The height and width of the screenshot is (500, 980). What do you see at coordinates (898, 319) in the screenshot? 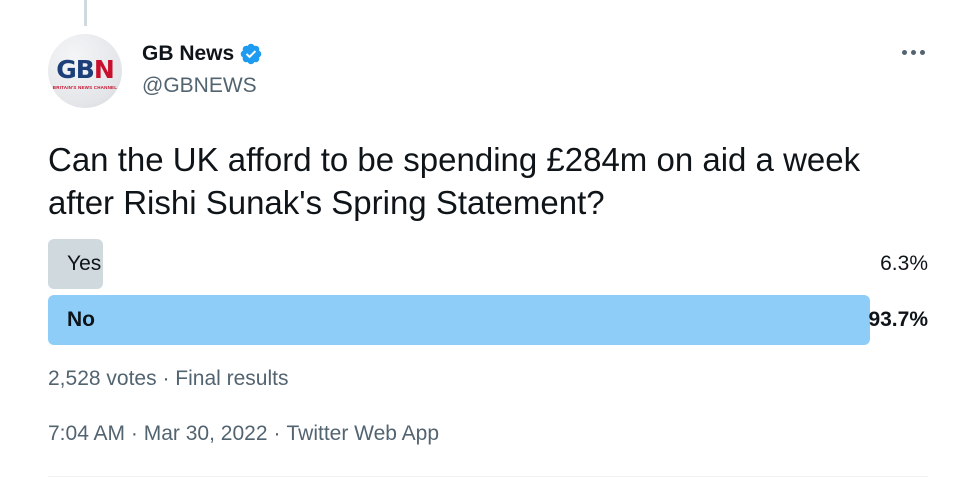
I see `poll-option-percent: 93.7%` at bounding box center [898, 319].